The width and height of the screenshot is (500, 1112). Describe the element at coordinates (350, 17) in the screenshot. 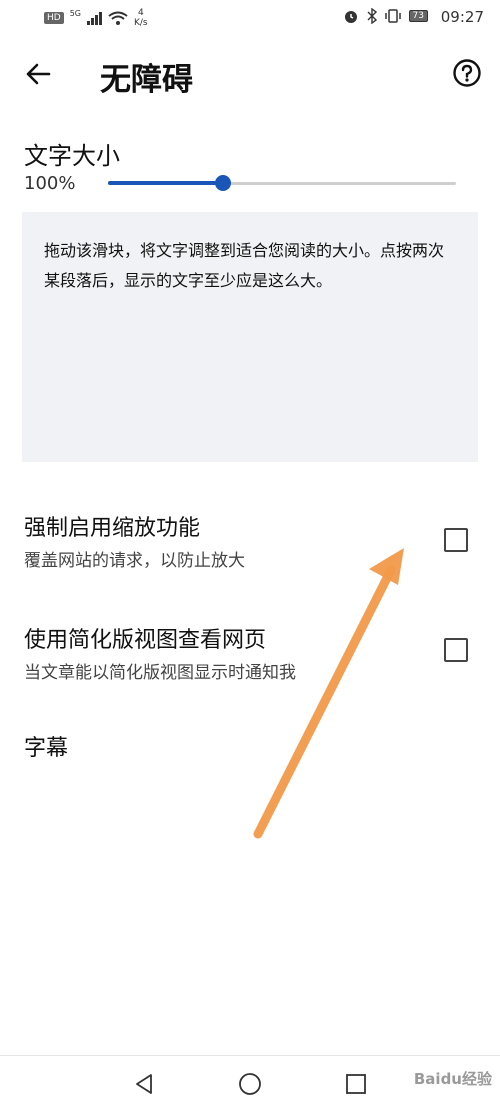

I see `alarm-icon` at that location.